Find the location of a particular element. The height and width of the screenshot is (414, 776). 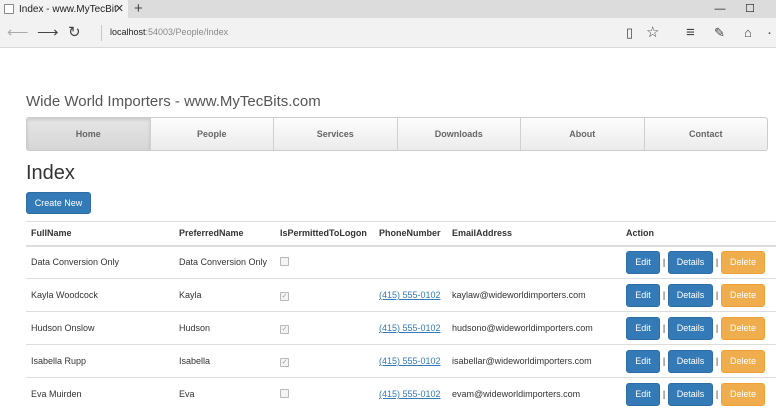

address-bar: localhost:54003/People/Index is located at coordinates (169, 32).